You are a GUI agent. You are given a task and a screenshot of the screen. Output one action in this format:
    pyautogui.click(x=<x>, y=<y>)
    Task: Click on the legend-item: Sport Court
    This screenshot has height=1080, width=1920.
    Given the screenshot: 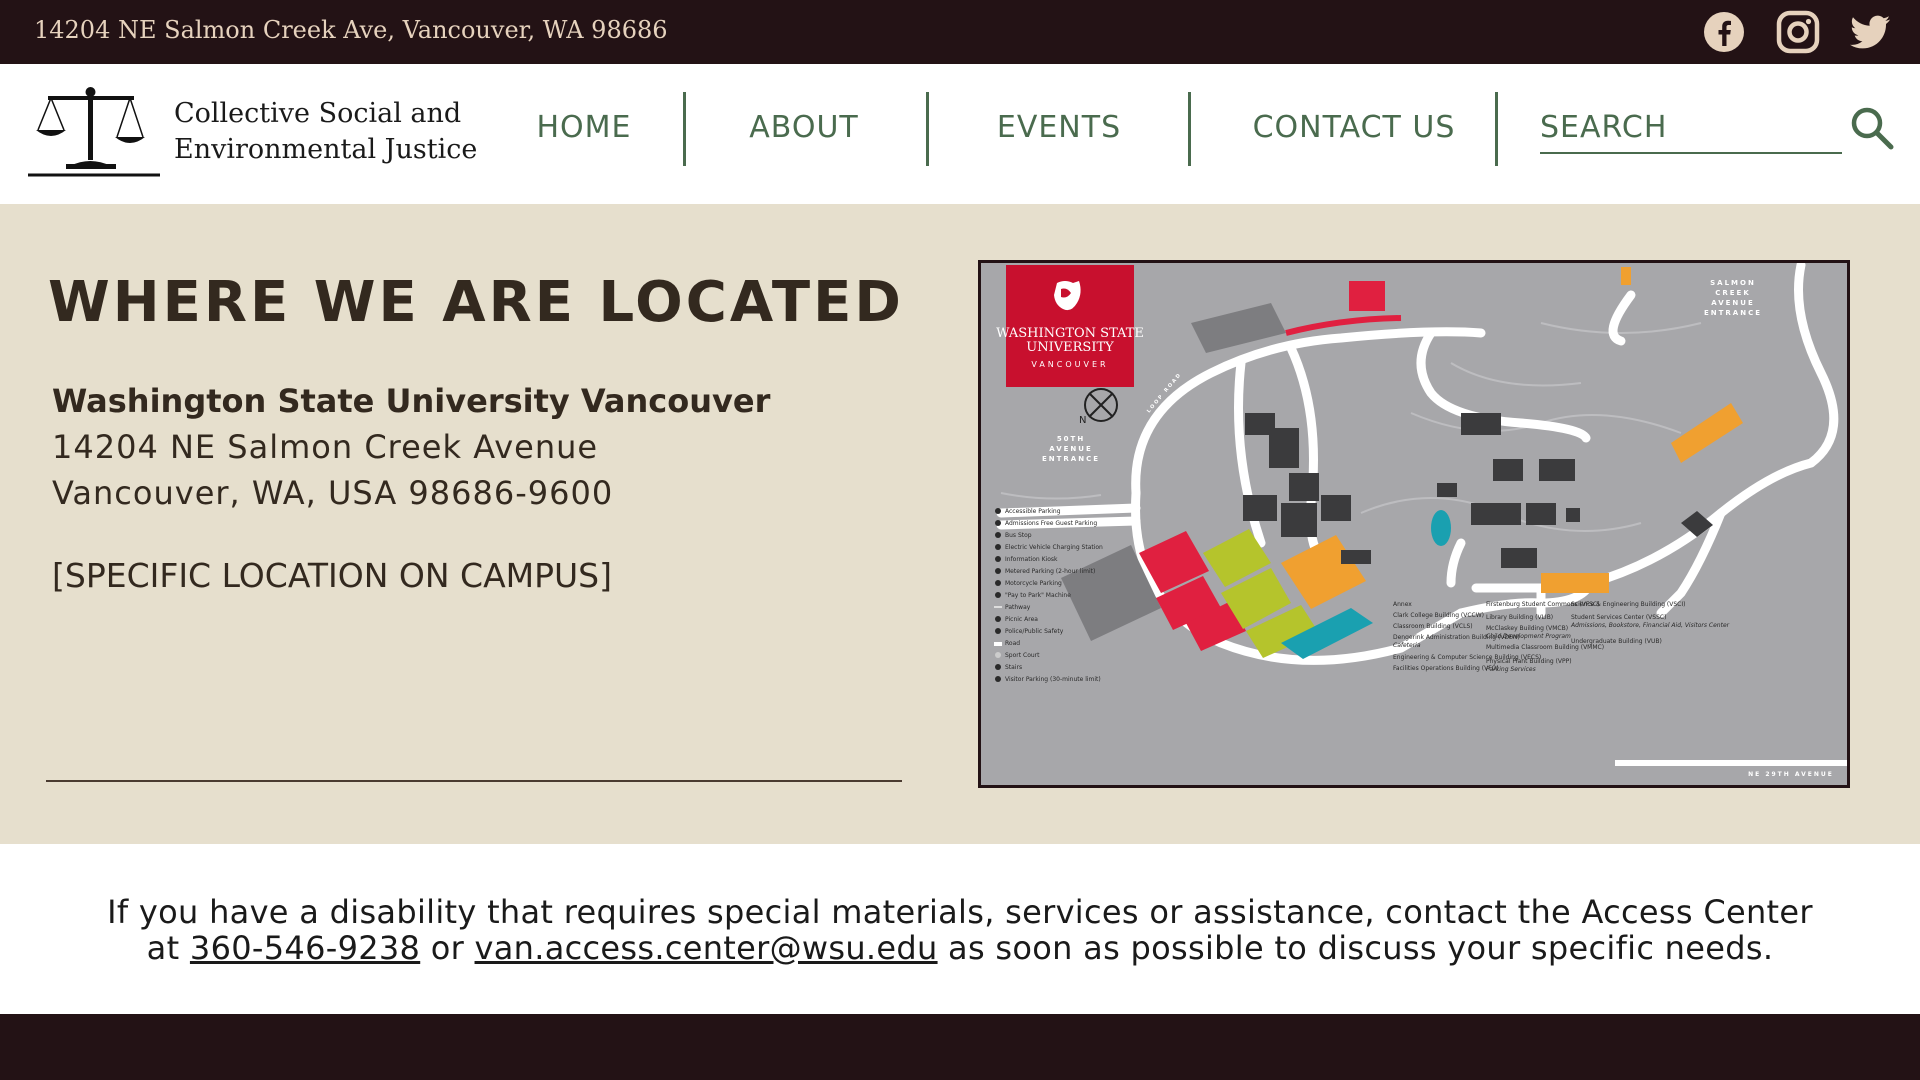 What is the action you would take?
    pyautogui.click(x=1022, y=655)
    